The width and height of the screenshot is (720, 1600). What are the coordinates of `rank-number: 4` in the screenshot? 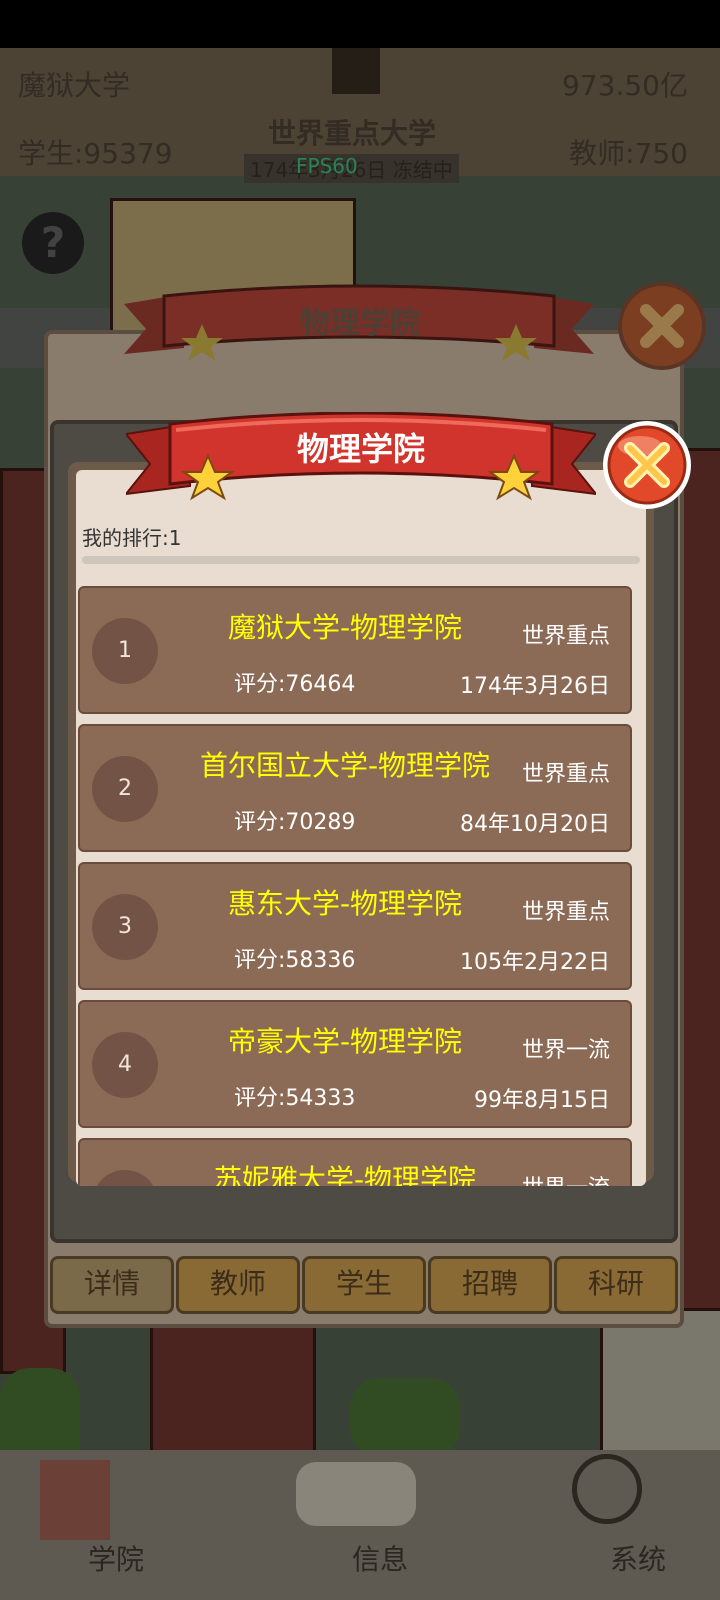 It's located at (125, 1065).